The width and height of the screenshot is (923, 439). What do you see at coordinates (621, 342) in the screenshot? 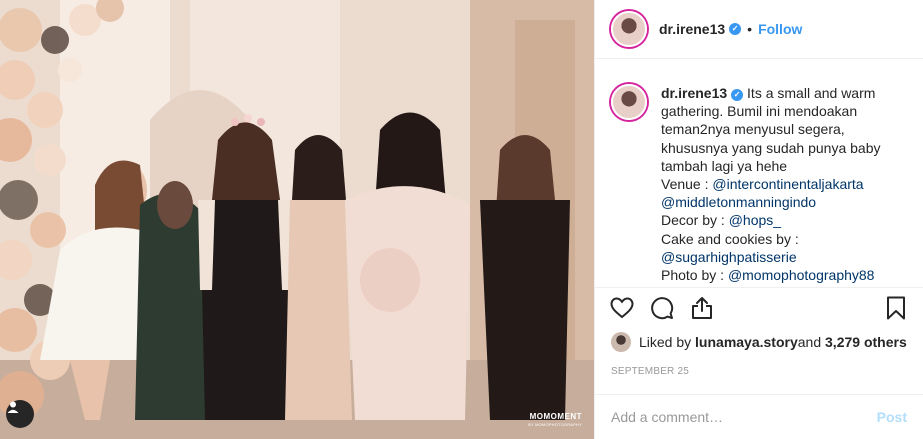
I see `liker-avatar` at bounding box center [621, 342].